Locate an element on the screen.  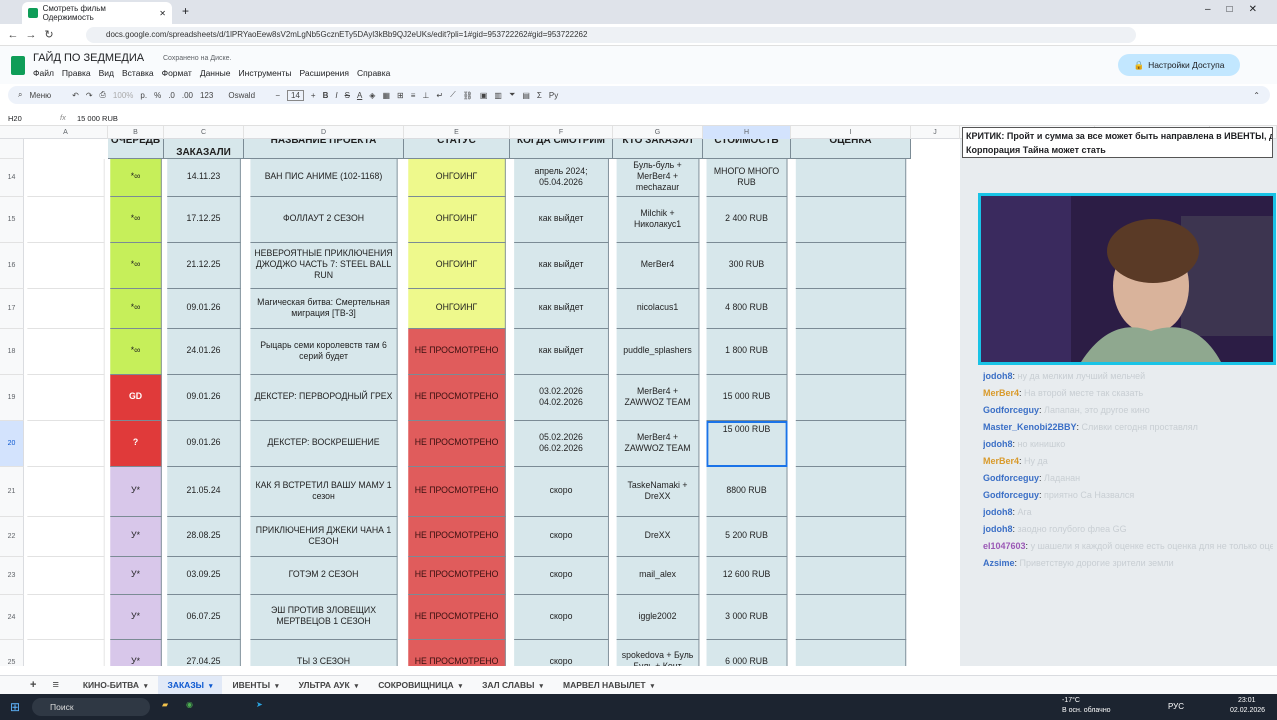
row-header: 19 is located at coordinates (12, 398).